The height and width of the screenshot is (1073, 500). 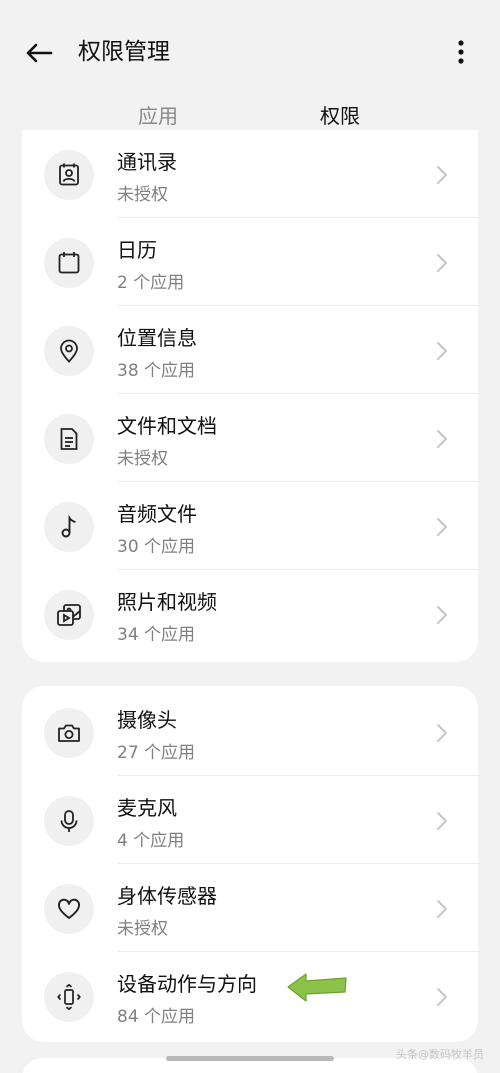 What do you see at coordinates (250, 1058) in the screenshot?
I see `home-indicator` at bounding box center [250, 1058].